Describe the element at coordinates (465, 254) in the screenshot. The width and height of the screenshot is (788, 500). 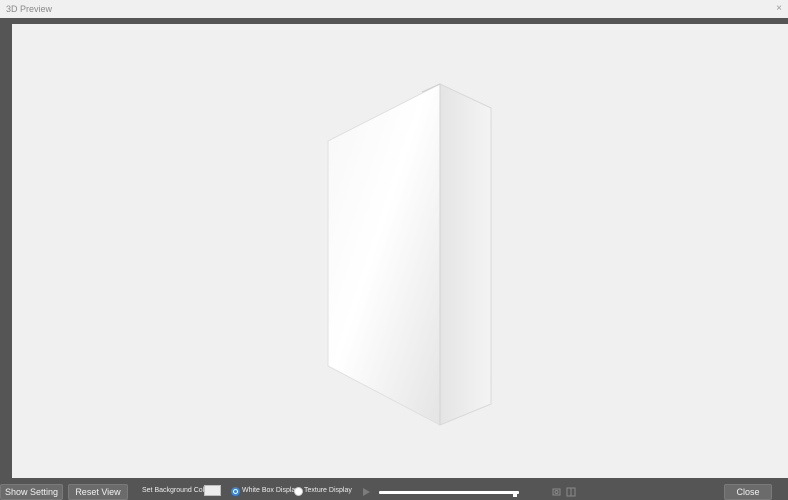
I see `box-side-face` at that location.